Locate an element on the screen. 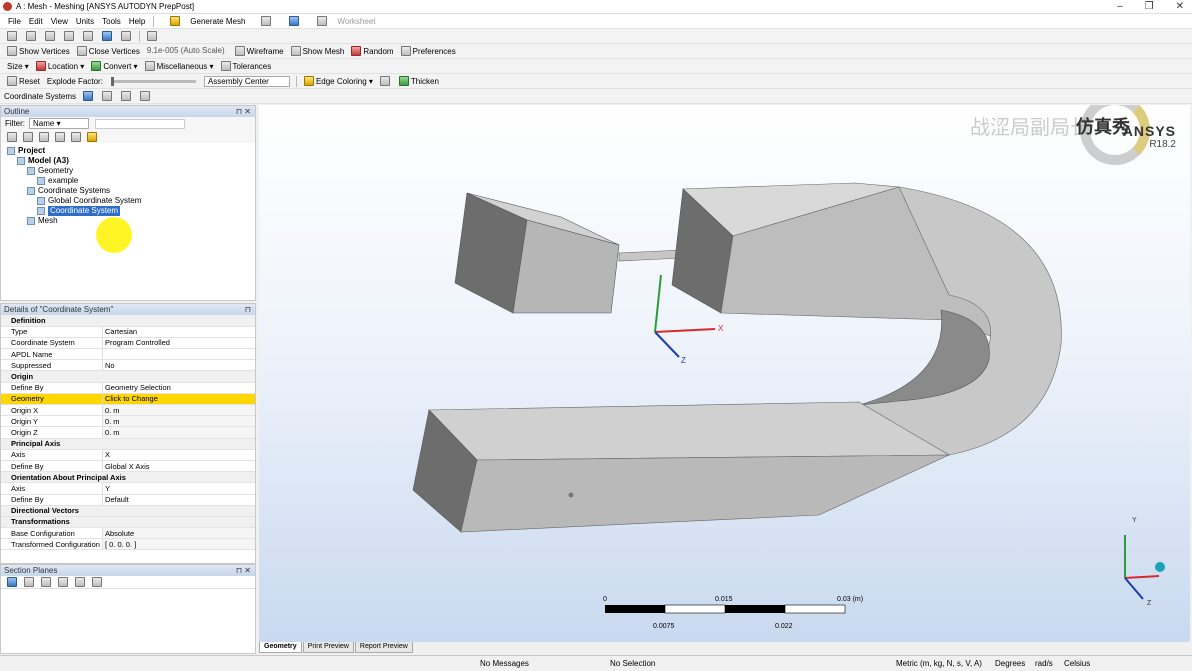  details-row: Origin Z 0. m is located at coordinates (128, 432).